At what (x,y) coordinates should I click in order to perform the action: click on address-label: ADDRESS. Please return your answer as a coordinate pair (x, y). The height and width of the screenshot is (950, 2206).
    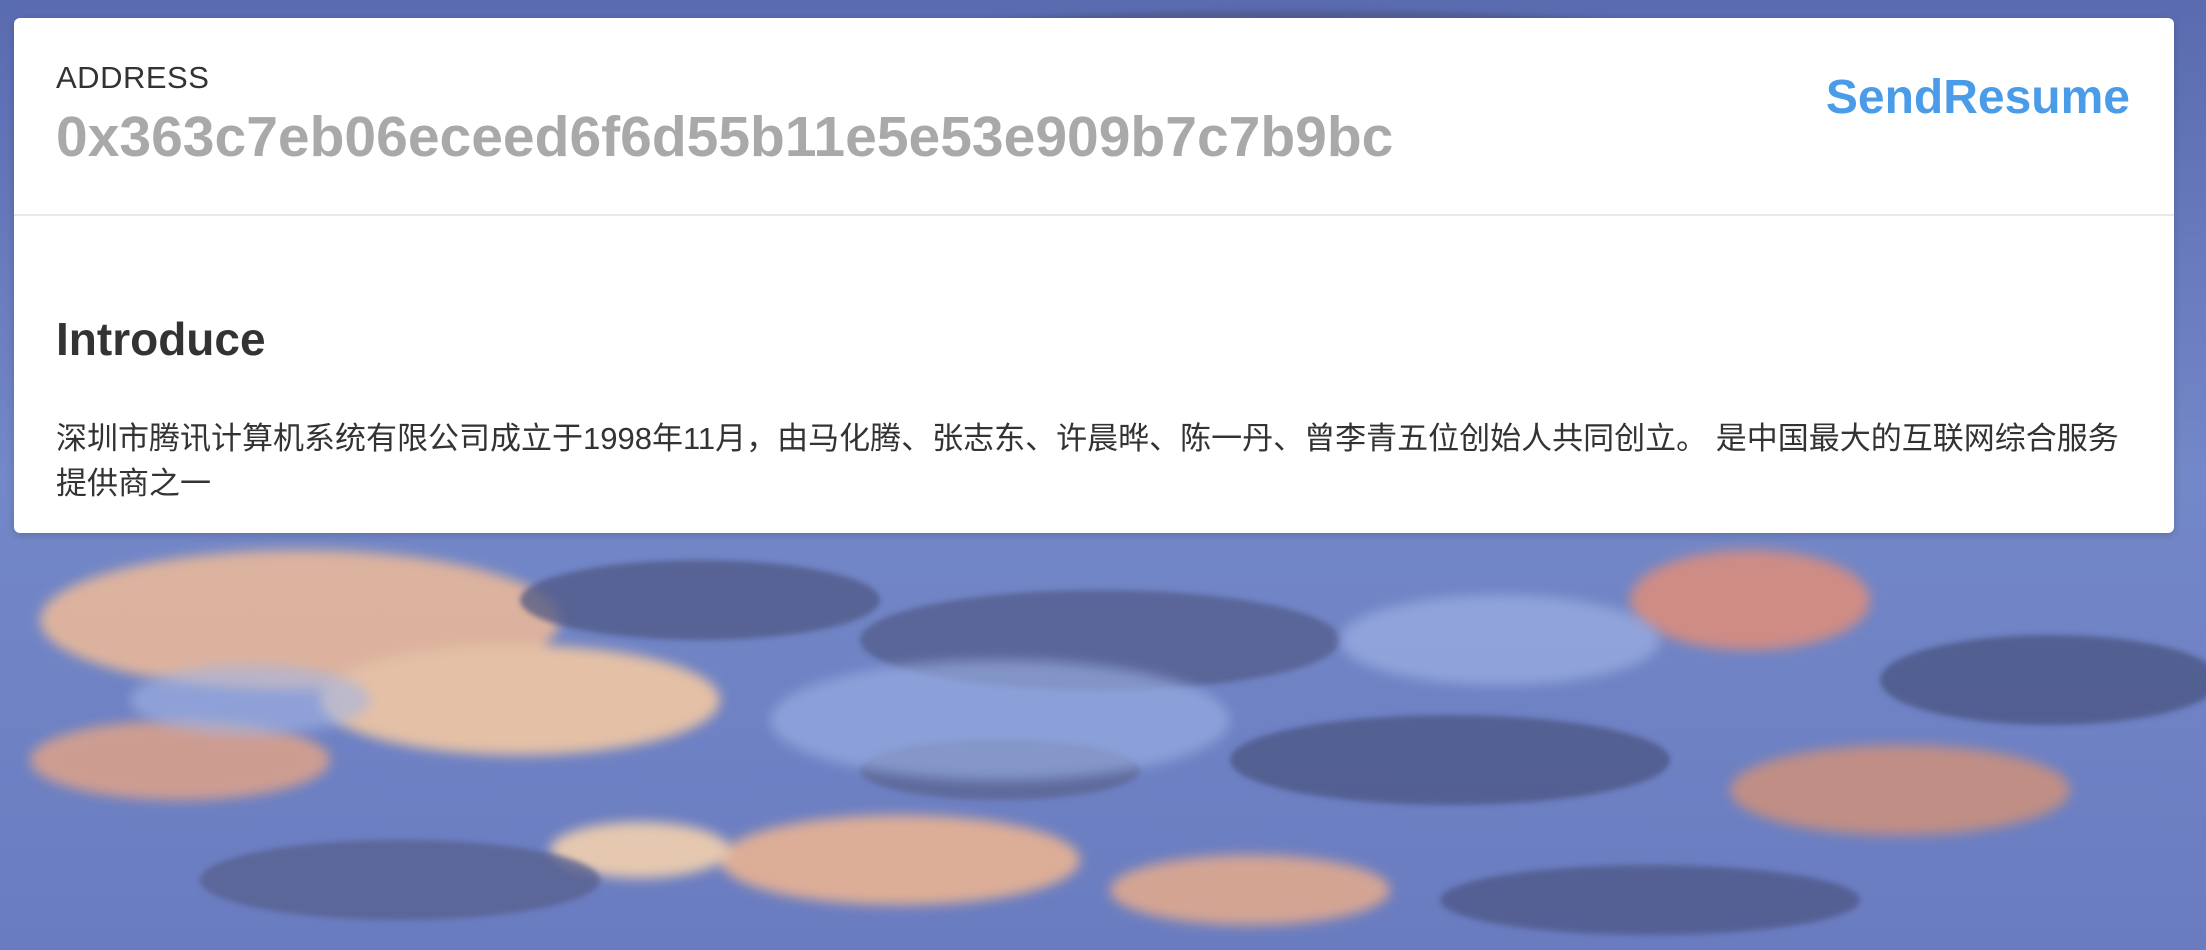
    Looking at the image, I should click on (133, 77).